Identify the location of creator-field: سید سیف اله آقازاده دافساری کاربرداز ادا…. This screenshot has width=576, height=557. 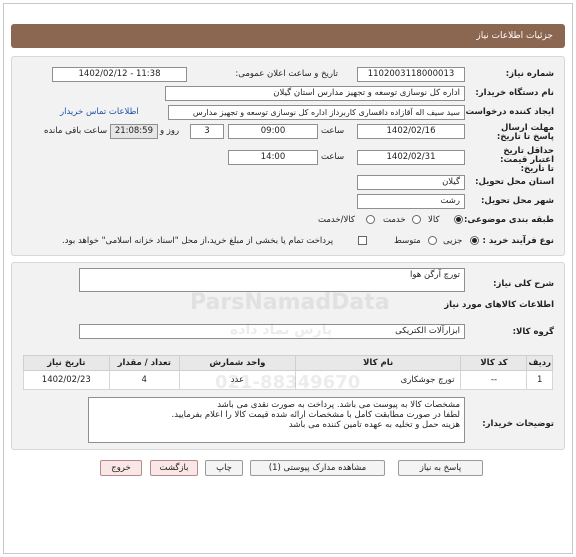
(316, 112).